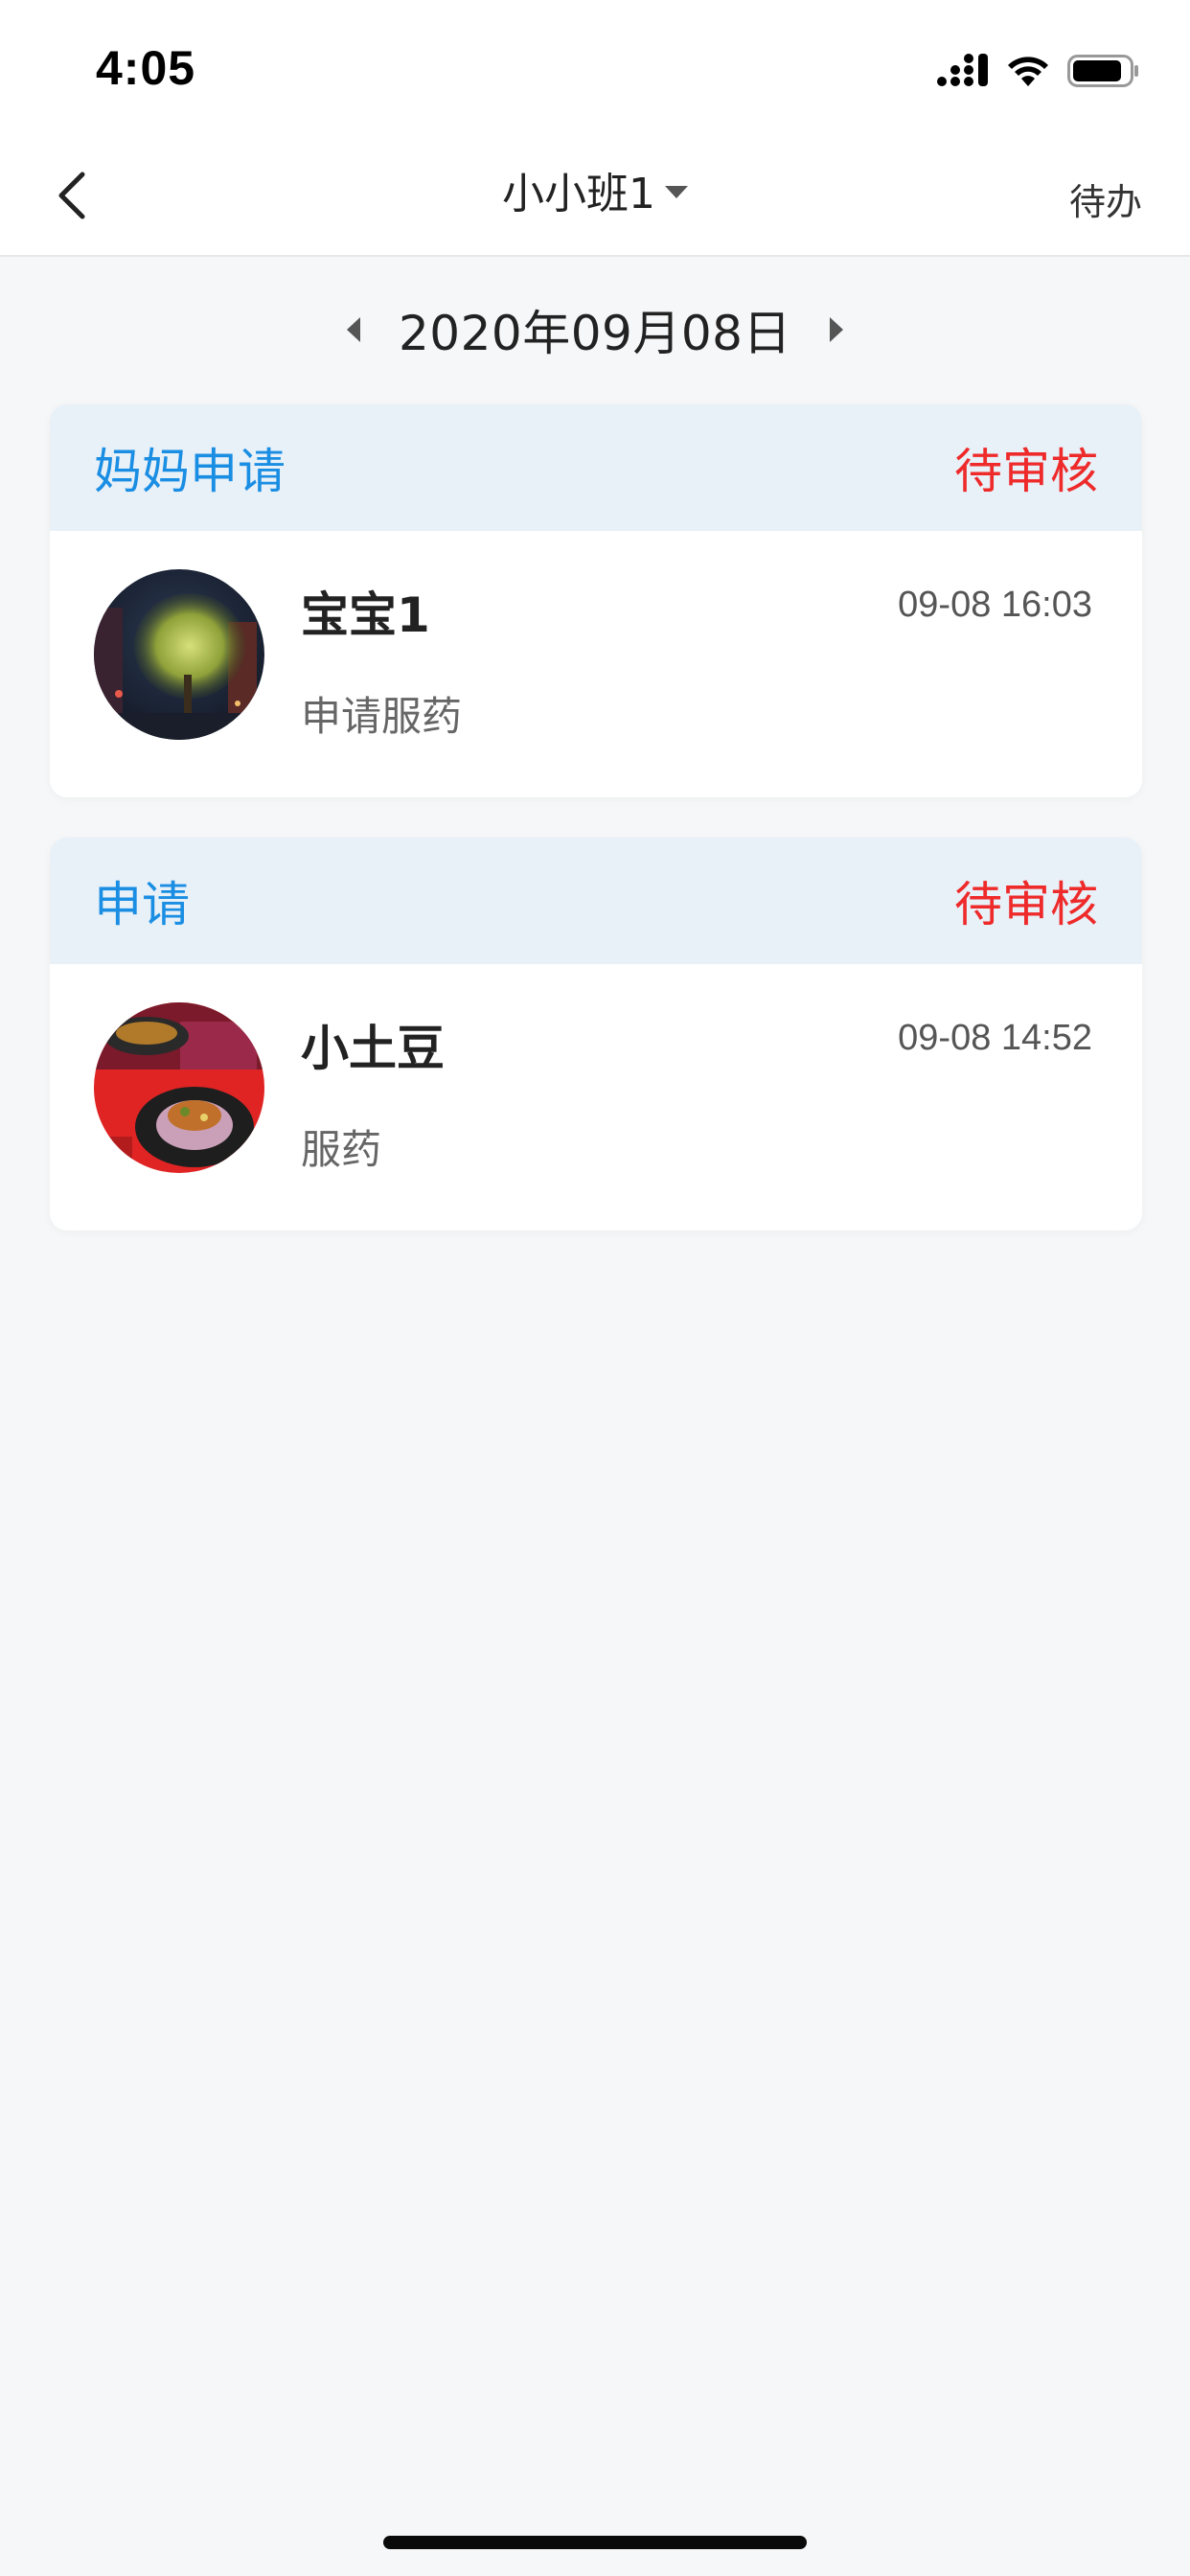  I want to click on battery-icon, so click(1102, 71).